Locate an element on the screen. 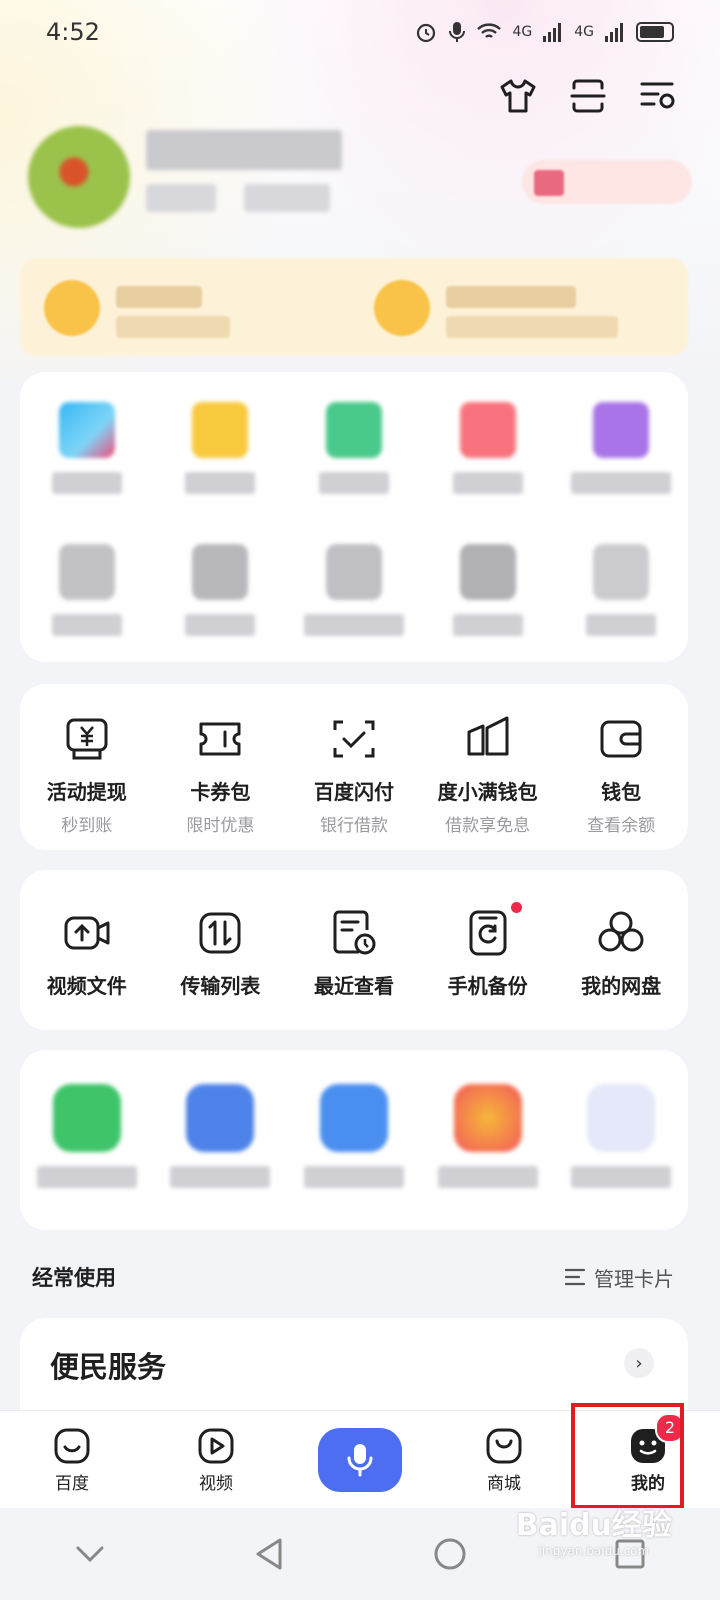  tool-wallet: 钱包 查看余额 is located at coordinates (621, 775).